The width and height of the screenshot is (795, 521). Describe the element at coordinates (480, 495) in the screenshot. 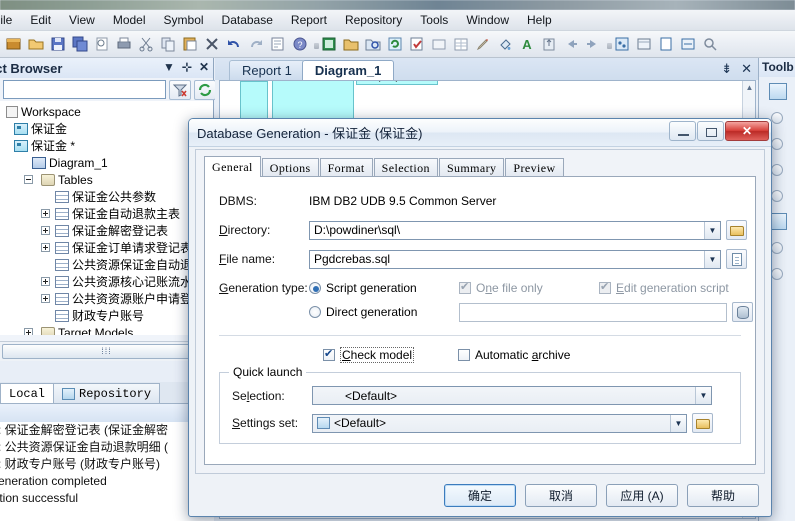

I see `ok-button: 确定` at that location.